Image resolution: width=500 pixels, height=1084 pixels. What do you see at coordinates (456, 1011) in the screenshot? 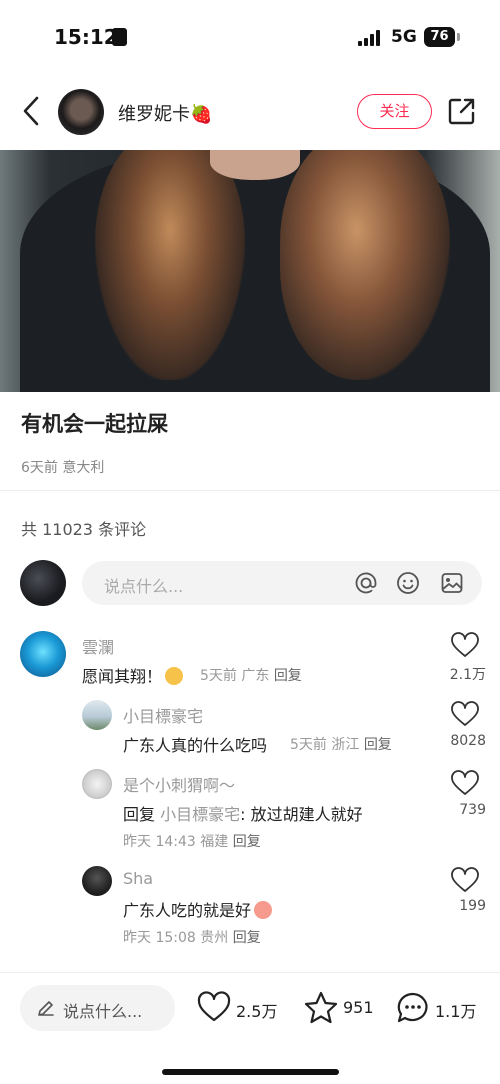
I see `post-comment-count: 1.1万` at bounding box center [456, 1011].